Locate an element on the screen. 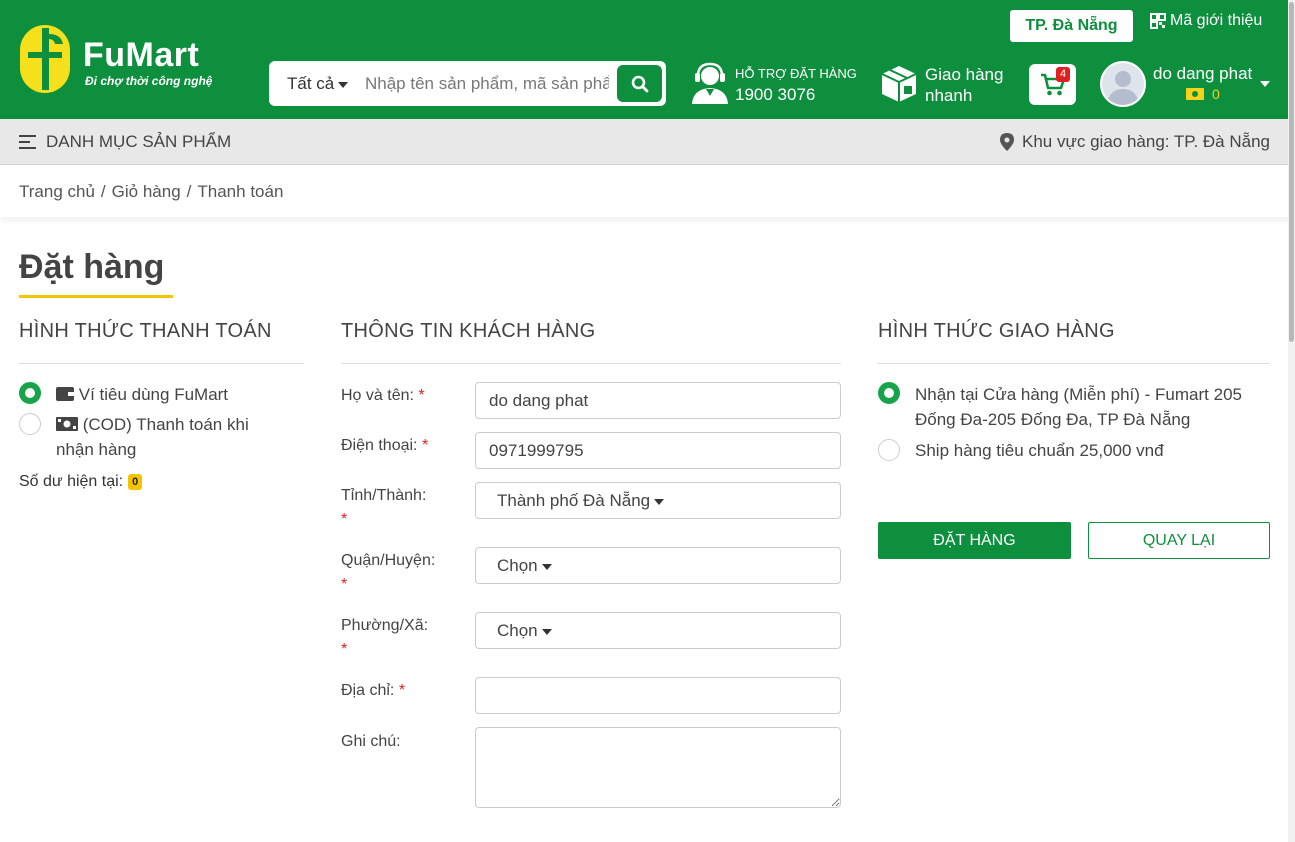 This screenshot has height=842, width=1295. payment-divider is located at coordinates (161, 363).